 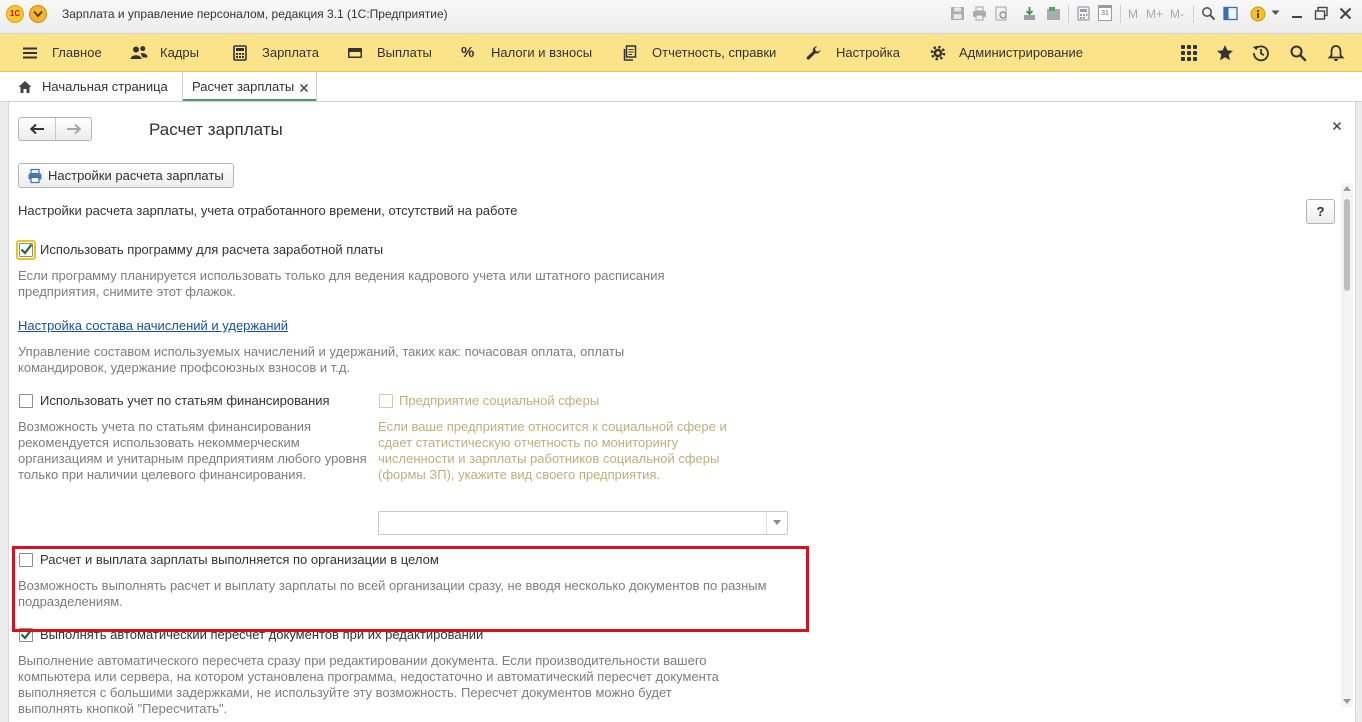 I want to click on restore-icon, so click(x=1321, y=13).